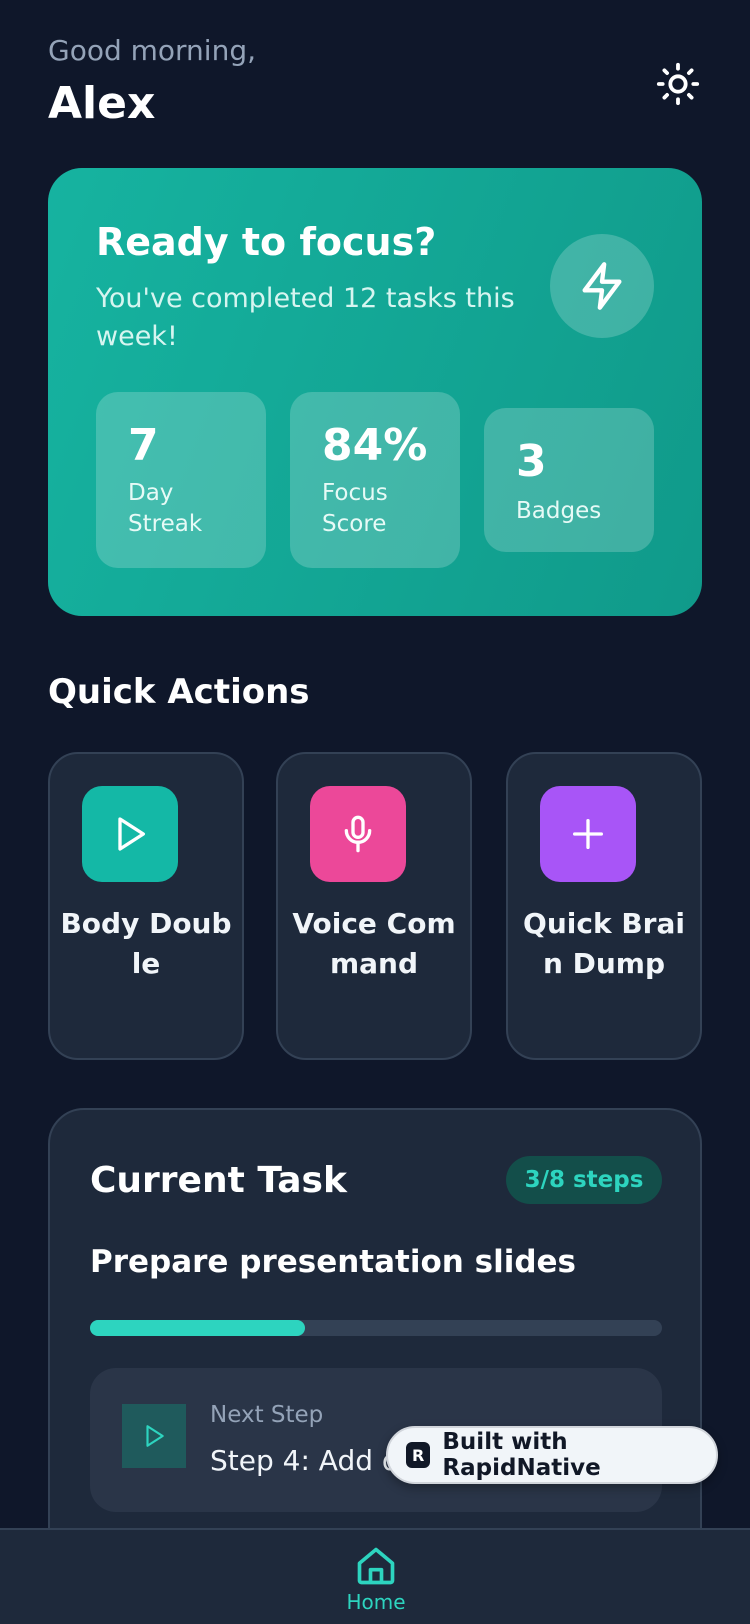 The width and height of the screenshot is (750, 1624). I want to click on theme-toggle-button, so click(678, 84).